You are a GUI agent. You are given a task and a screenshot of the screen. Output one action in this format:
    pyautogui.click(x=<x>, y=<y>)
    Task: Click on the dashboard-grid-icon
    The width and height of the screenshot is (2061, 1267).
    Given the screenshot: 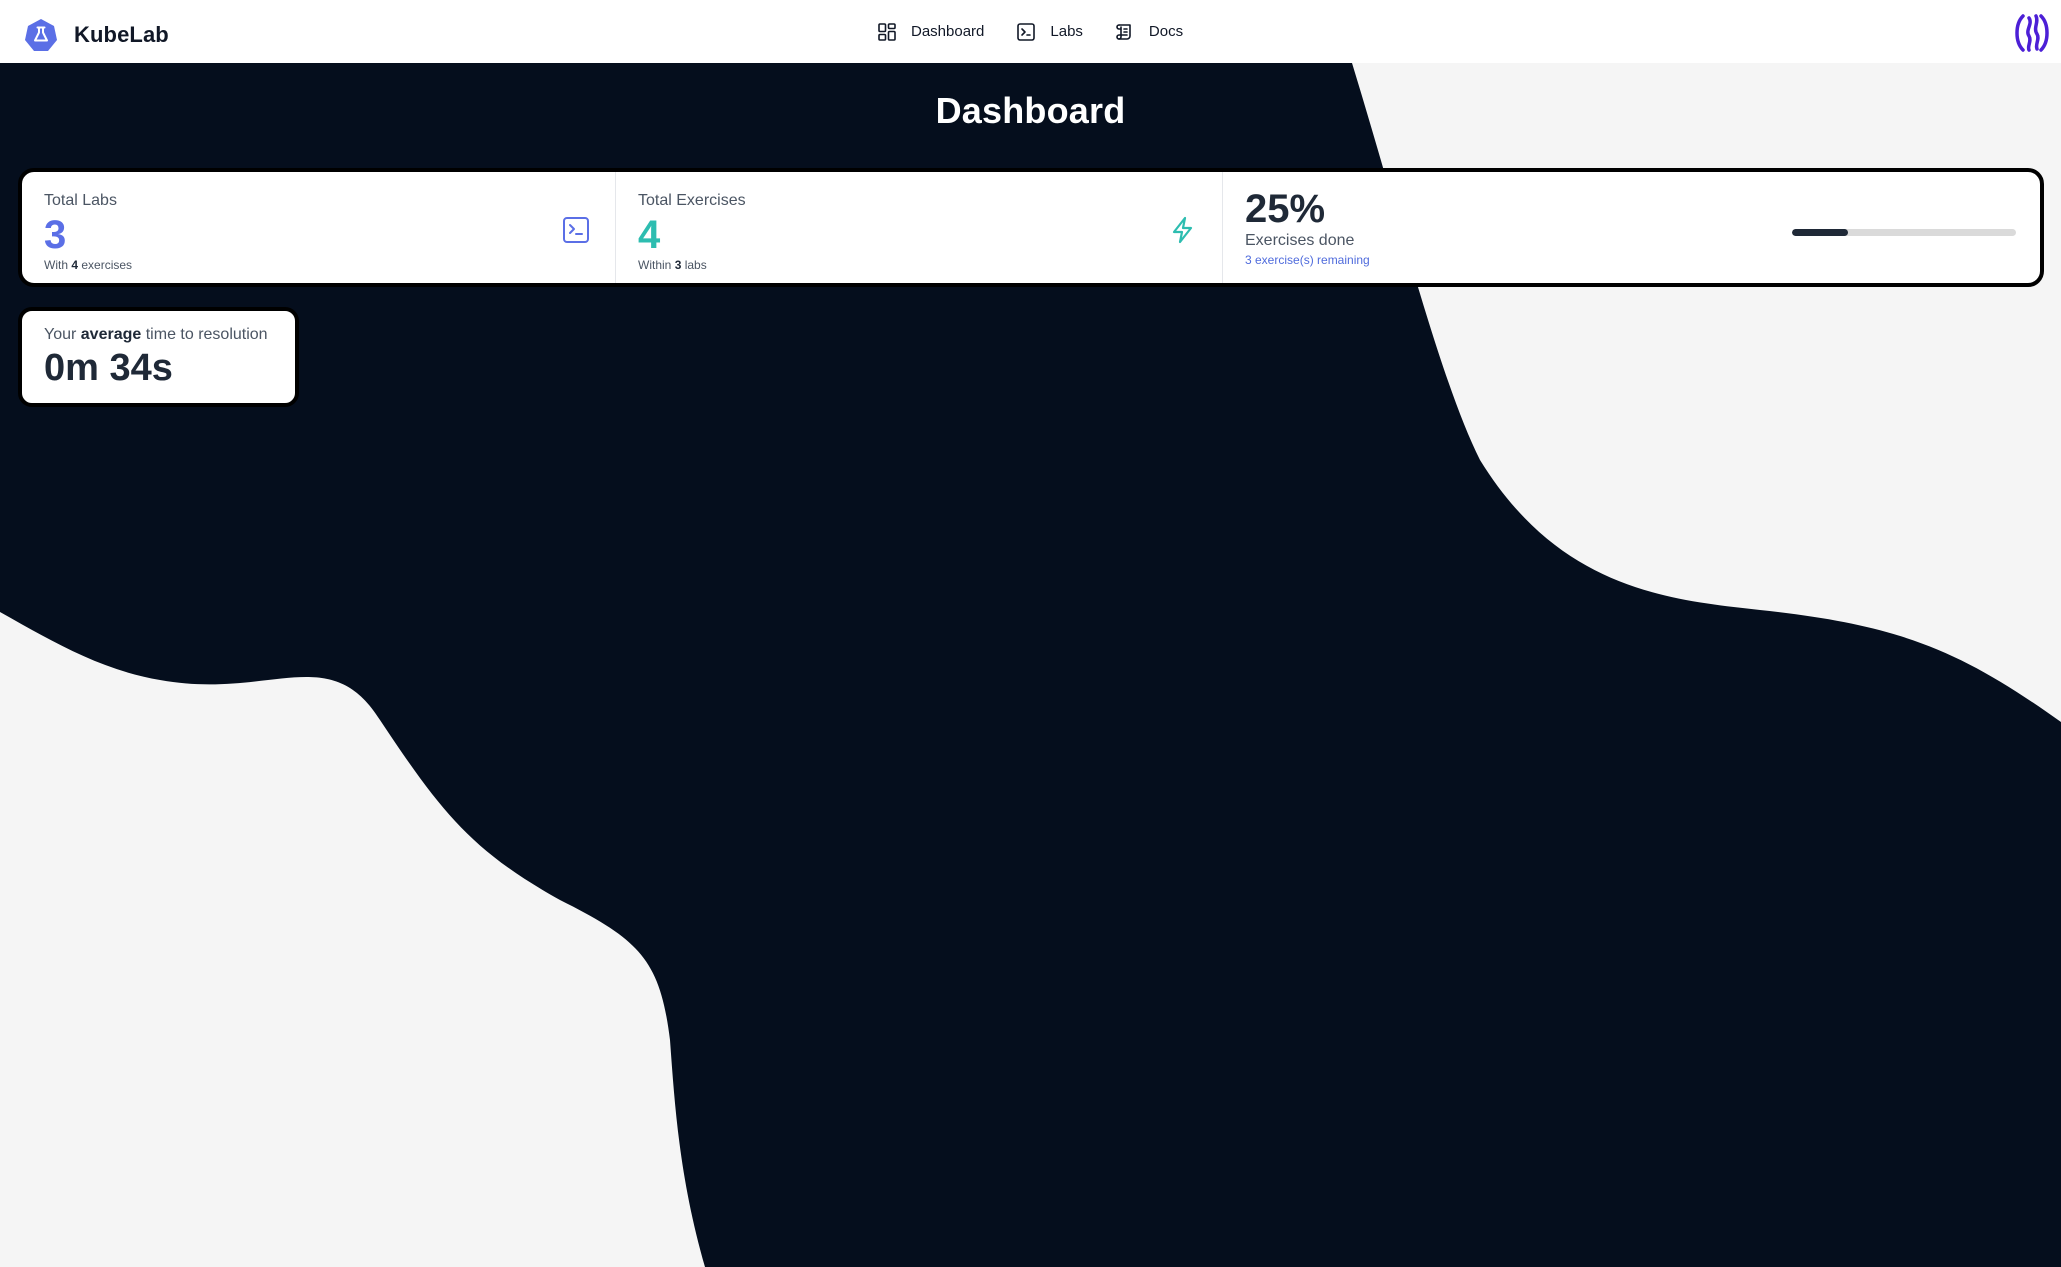 What is the action you would take?
    pyautogui.click(x=887, y=31)
    